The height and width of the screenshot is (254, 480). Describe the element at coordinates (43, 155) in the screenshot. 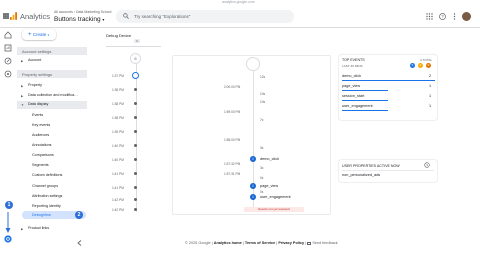

I see `sidebar-item-comparisons: Comparisons` at that location.